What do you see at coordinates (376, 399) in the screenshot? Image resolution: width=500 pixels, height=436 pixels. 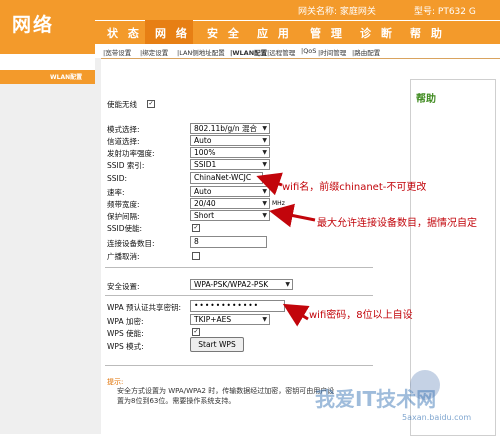 I see `watermark: 我爱IT技术网` at bounding box center [376, 399].